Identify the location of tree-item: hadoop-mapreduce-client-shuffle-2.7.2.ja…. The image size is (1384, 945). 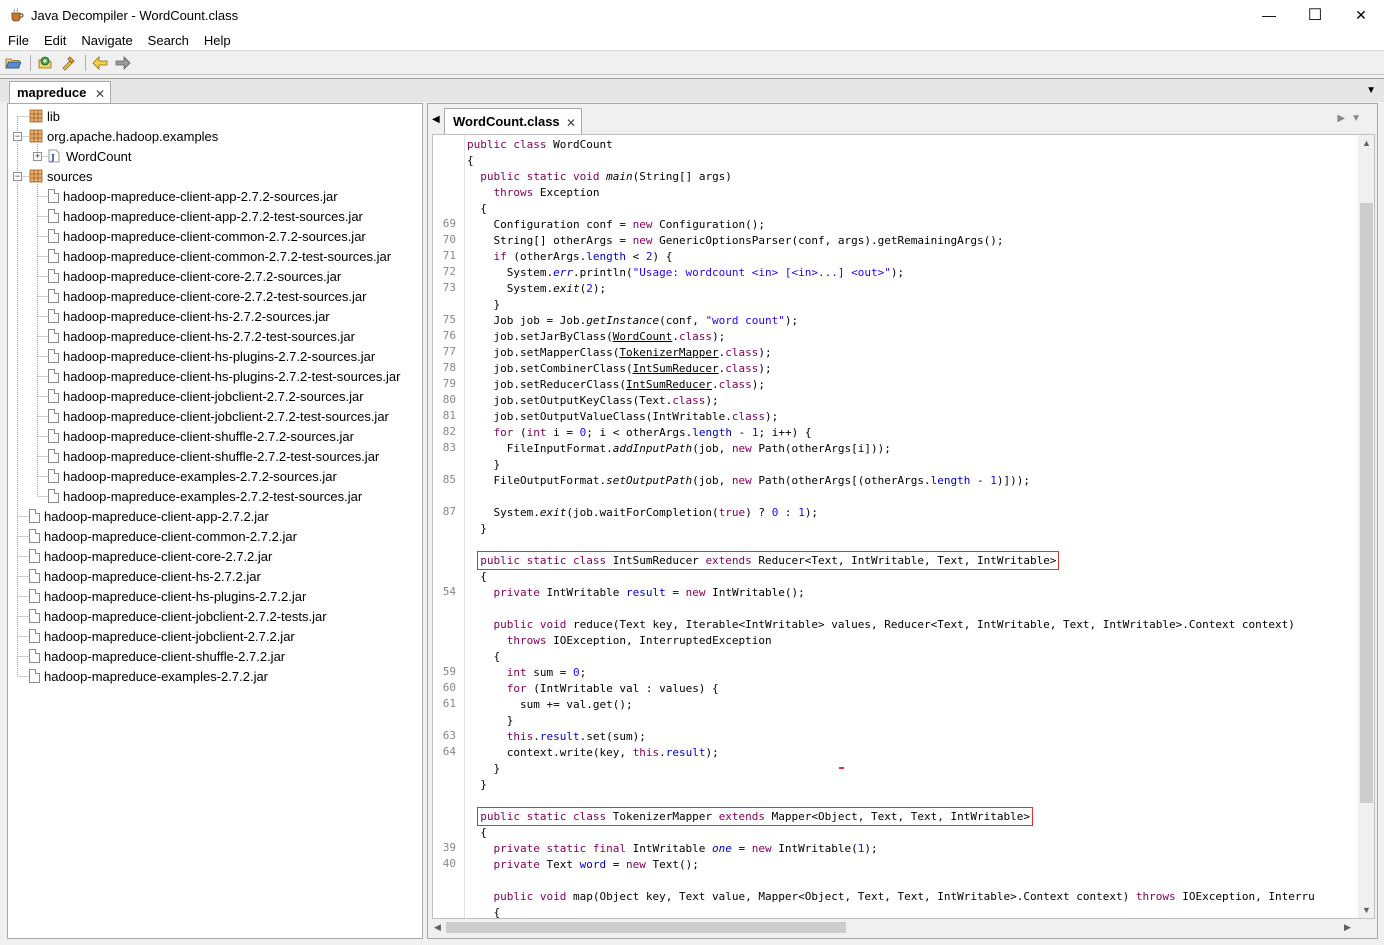
(157, 656).